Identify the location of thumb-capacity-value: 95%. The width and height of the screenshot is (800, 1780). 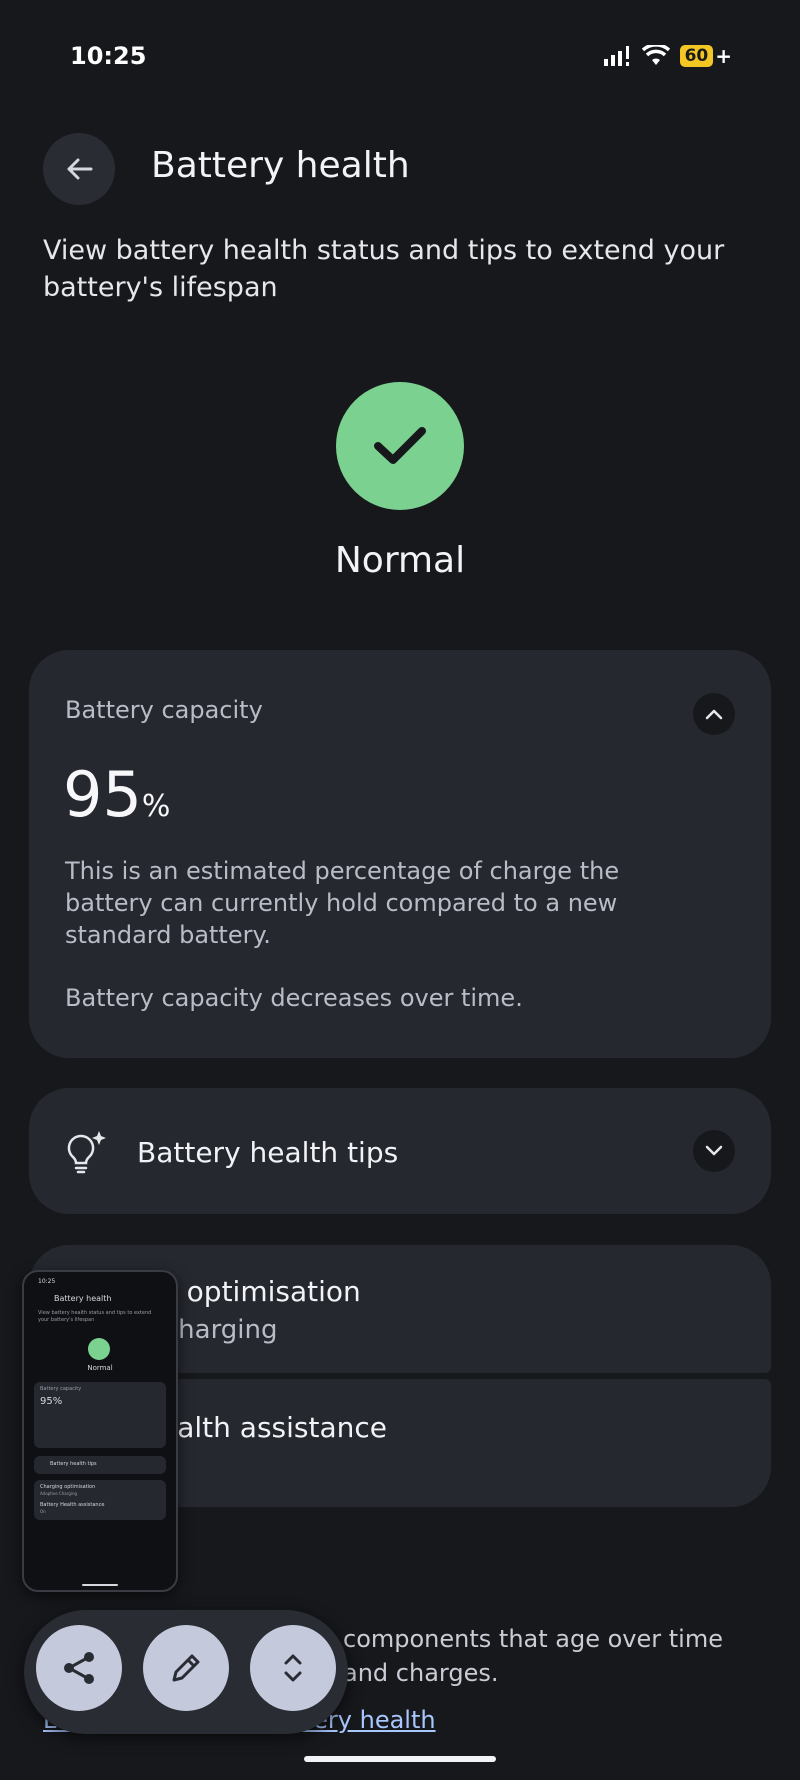
(51, 1401).